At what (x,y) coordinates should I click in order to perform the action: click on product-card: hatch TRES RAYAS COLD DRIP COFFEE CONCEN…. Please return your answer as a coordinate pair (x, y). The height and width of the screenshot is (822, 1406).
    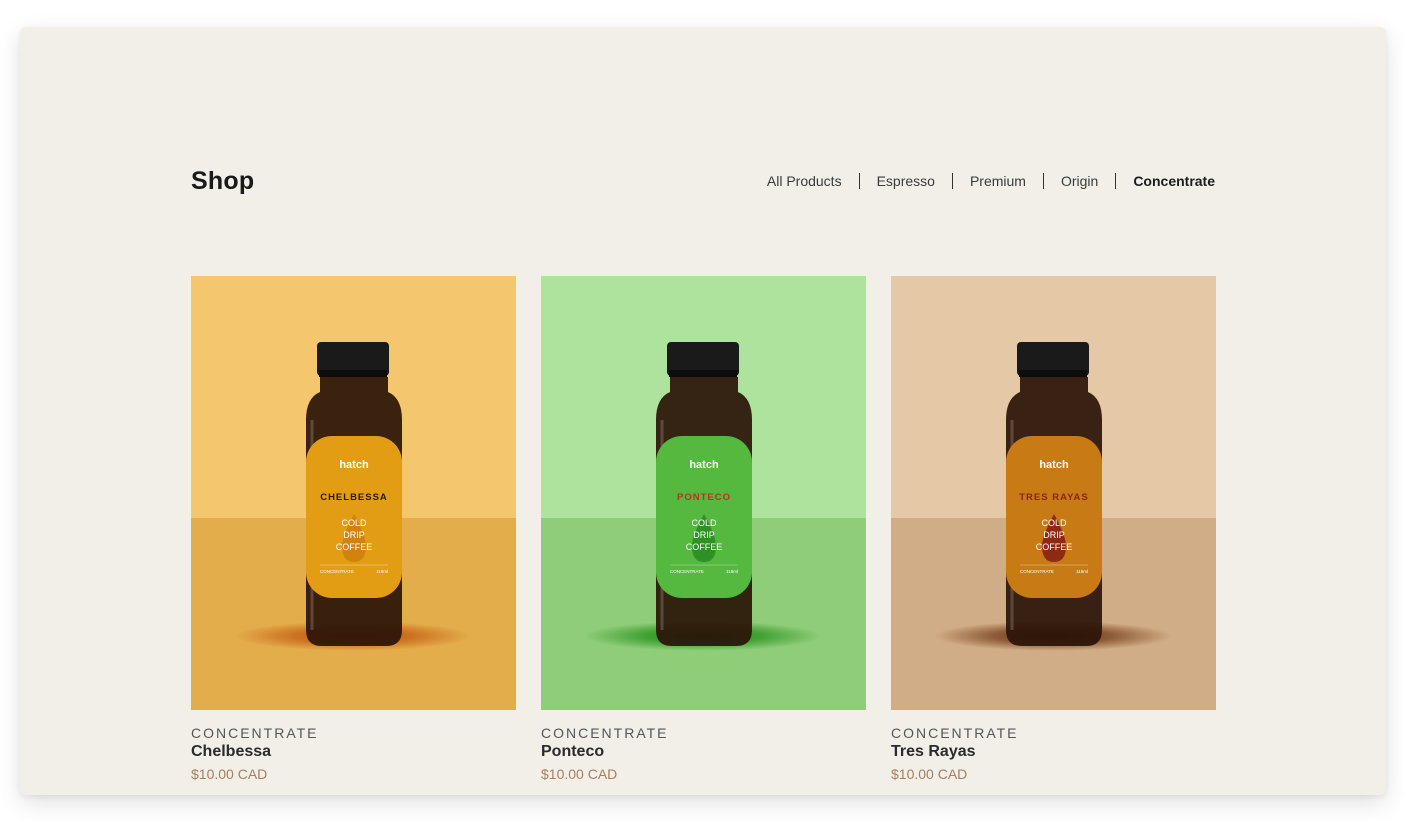
    Looking at the image, I should click on (1053, 529).